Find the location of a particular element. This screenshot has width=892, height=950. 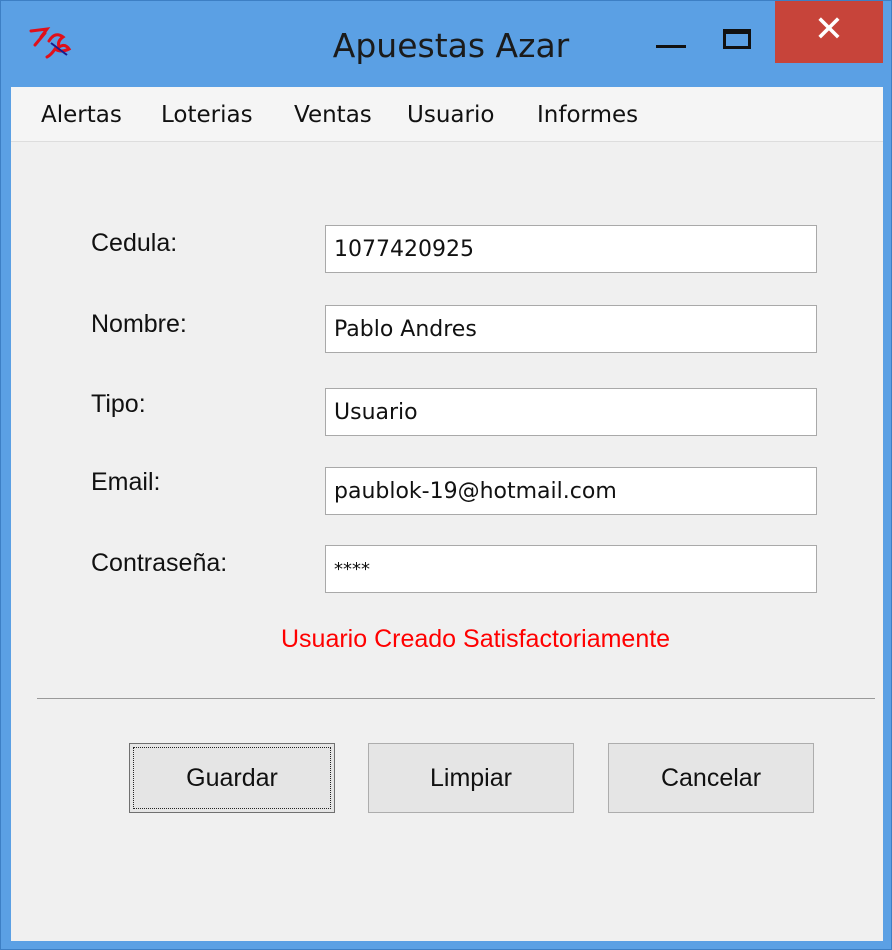

menu-usuario: Usuario is located at coordinates (450, 115).